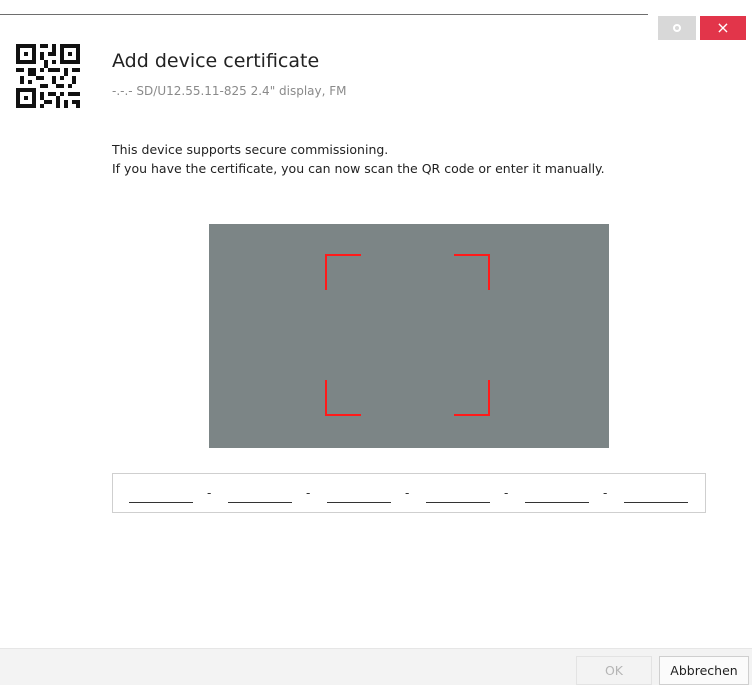  I want to click on settings-button, so click(677, 28).